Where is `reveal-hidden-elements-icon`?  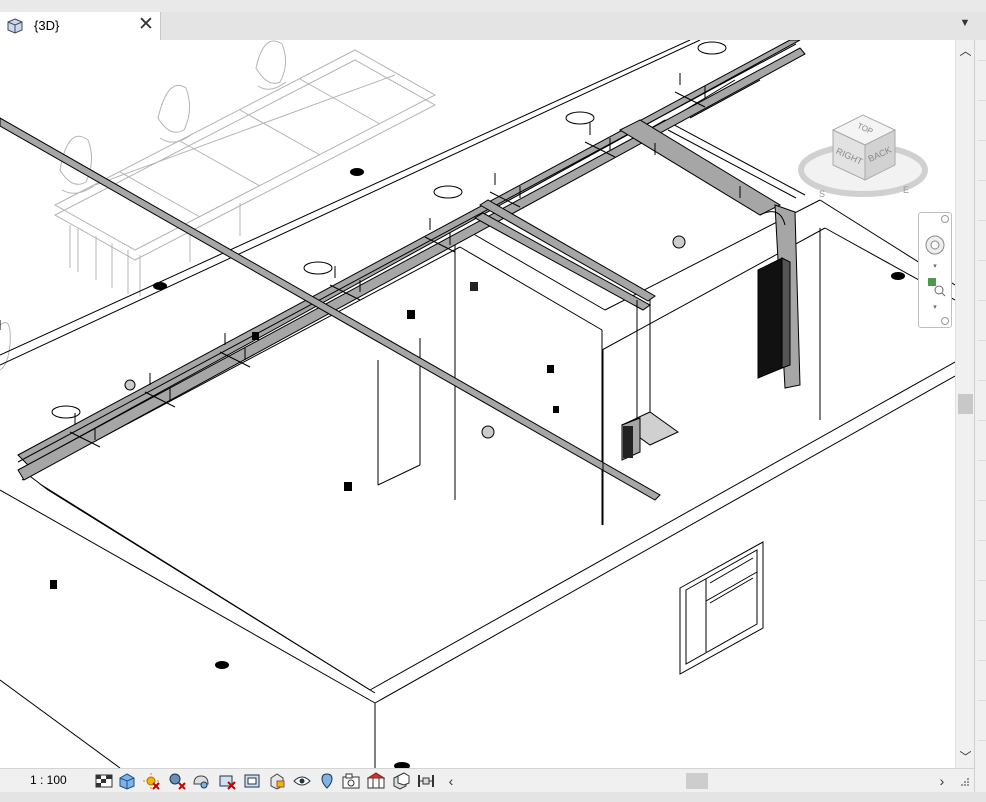 reveal-hidden-elements-icon is located at coordinates (327, 781).